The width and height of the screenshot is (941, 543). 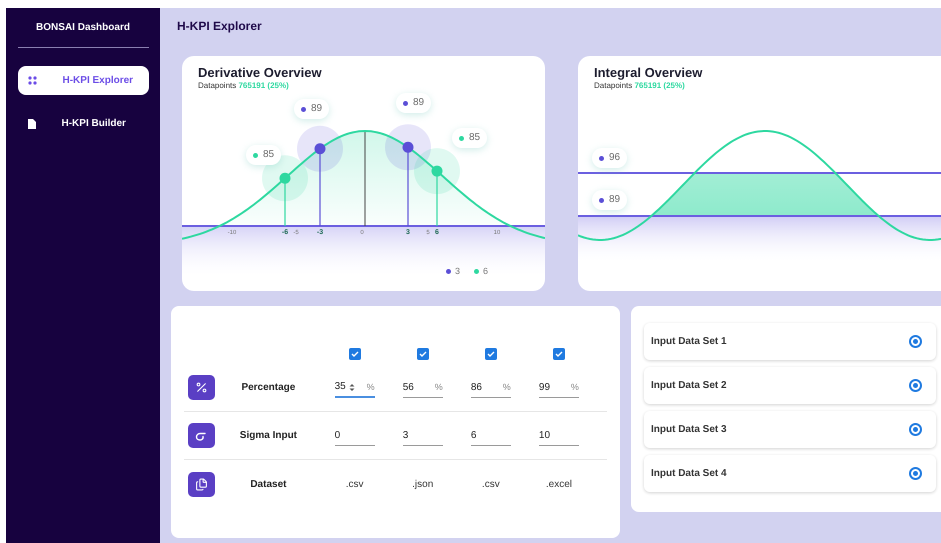 What do you see at coordinates (689, 474) in the screenshot?
I see `dataset-label: Input Data Set 4` at bounding box center [689, 474].